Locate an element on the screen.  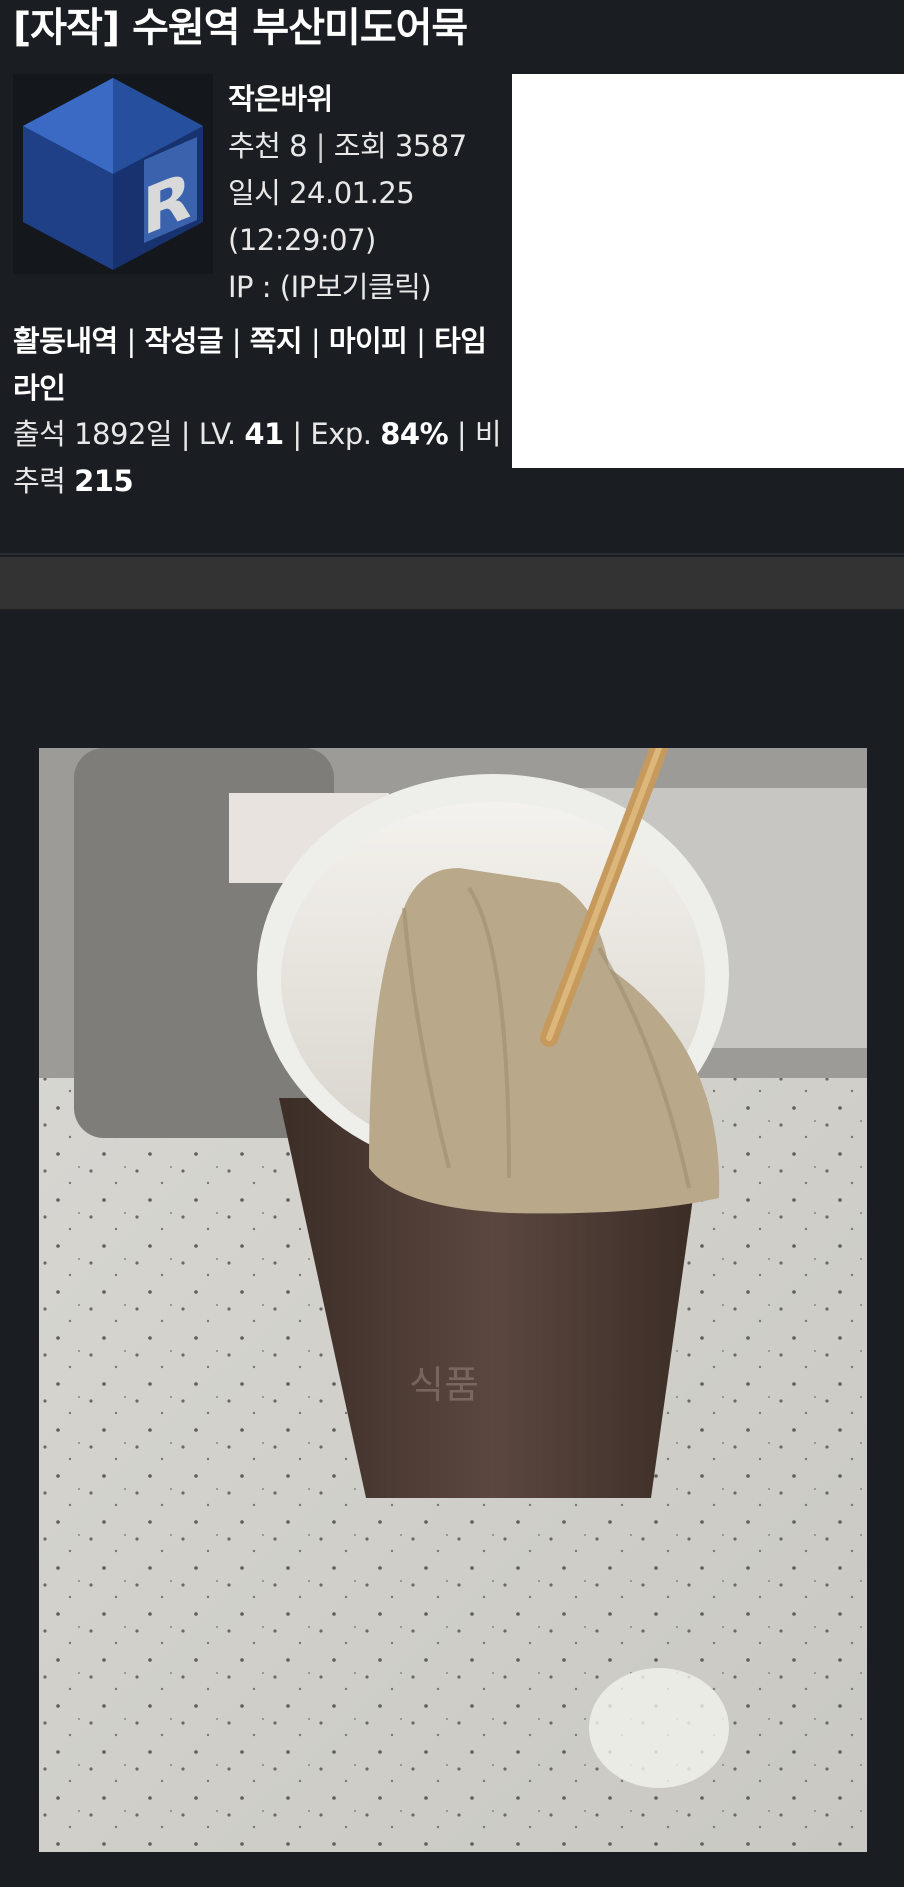
blue-cube-r-logo-icon: R is located at coordinates (113, 174).